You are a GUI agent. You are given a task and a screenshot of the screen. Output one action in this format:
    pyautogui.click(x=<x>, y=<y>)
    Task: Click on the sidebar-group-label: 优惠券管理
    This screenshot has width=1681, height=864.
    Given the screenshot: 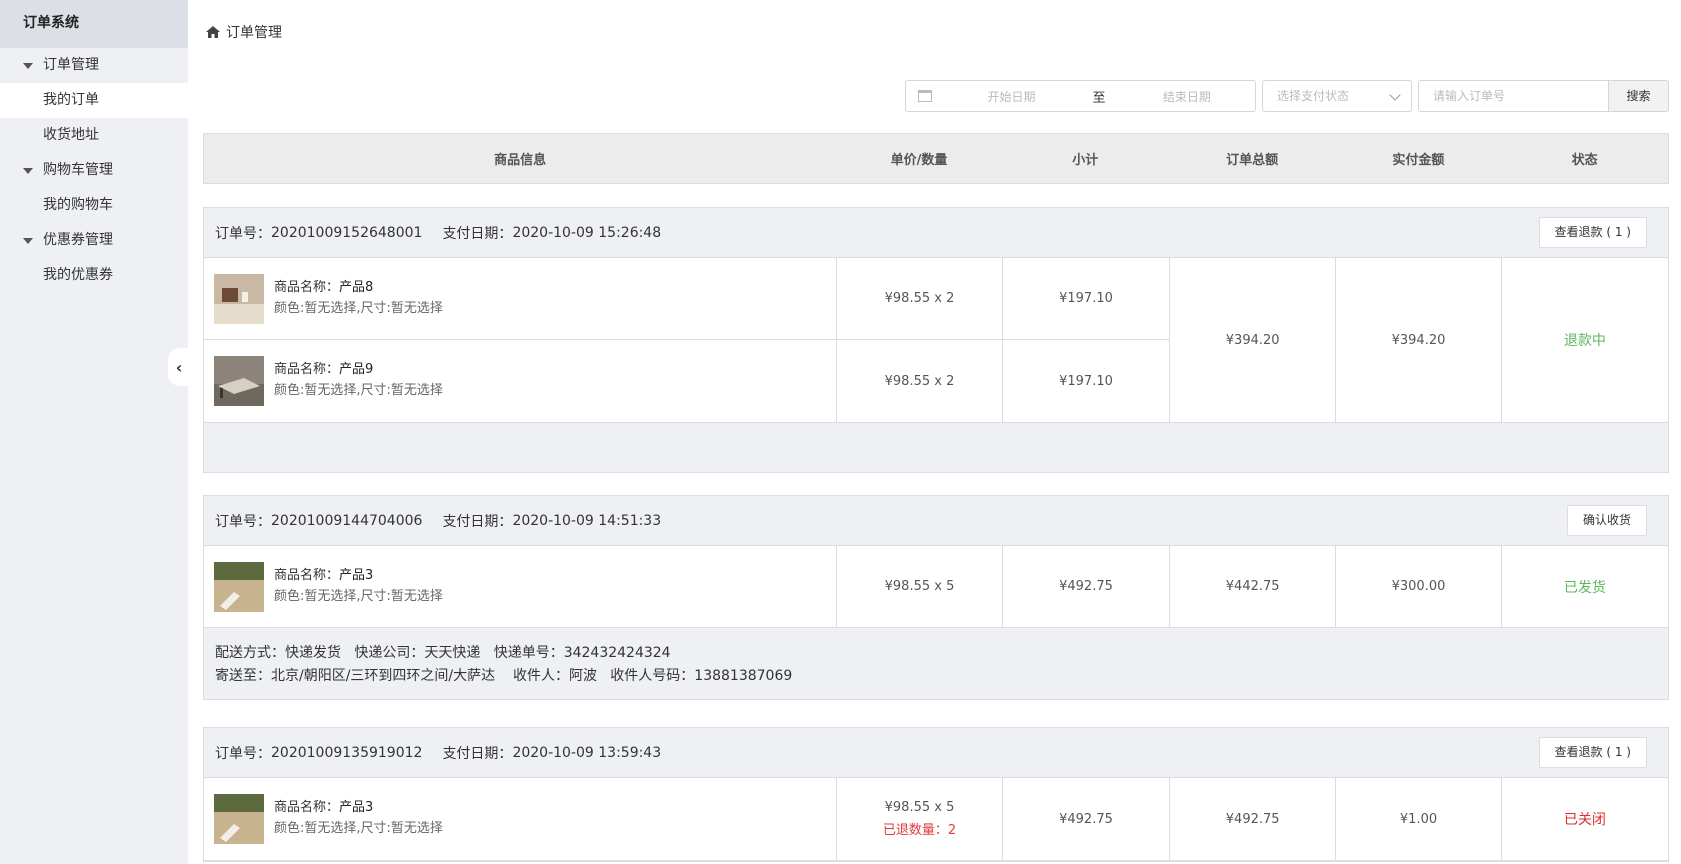 What is the action you would take?
    pyautogui.click(x=78, y=240)
    